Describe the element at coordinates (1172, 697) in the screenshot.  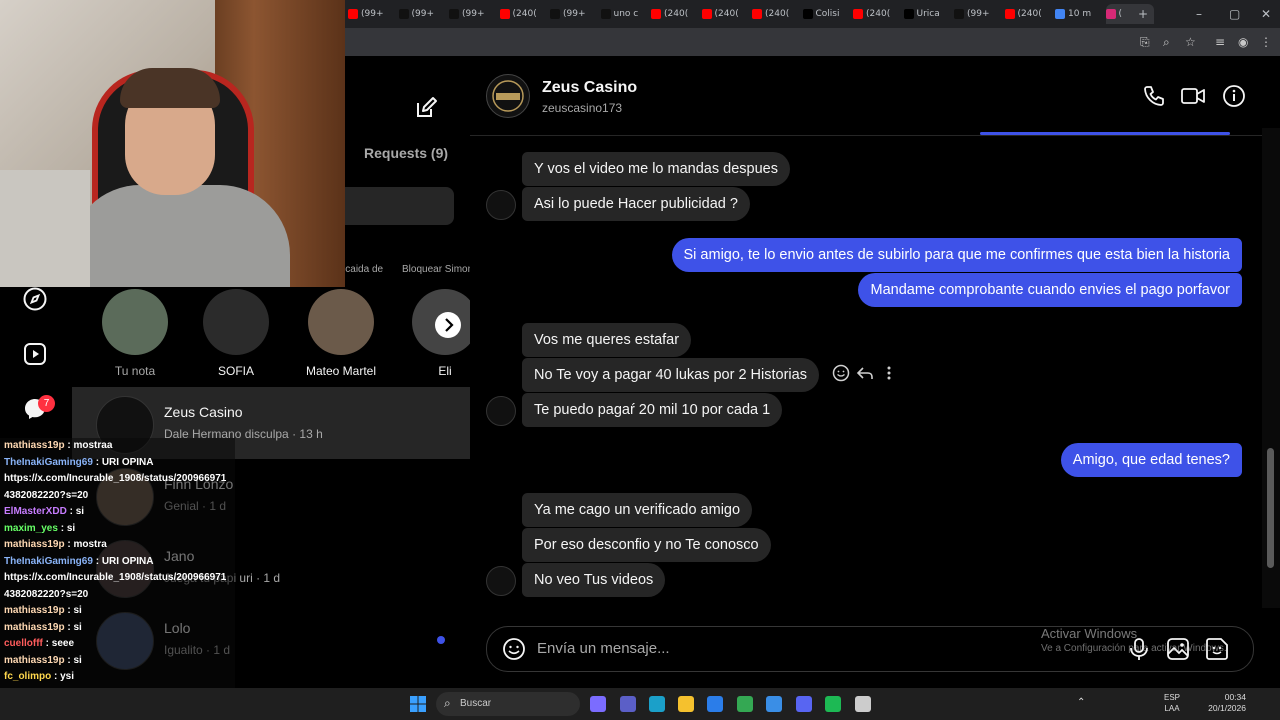
I see `language-top: ESP` at that location.